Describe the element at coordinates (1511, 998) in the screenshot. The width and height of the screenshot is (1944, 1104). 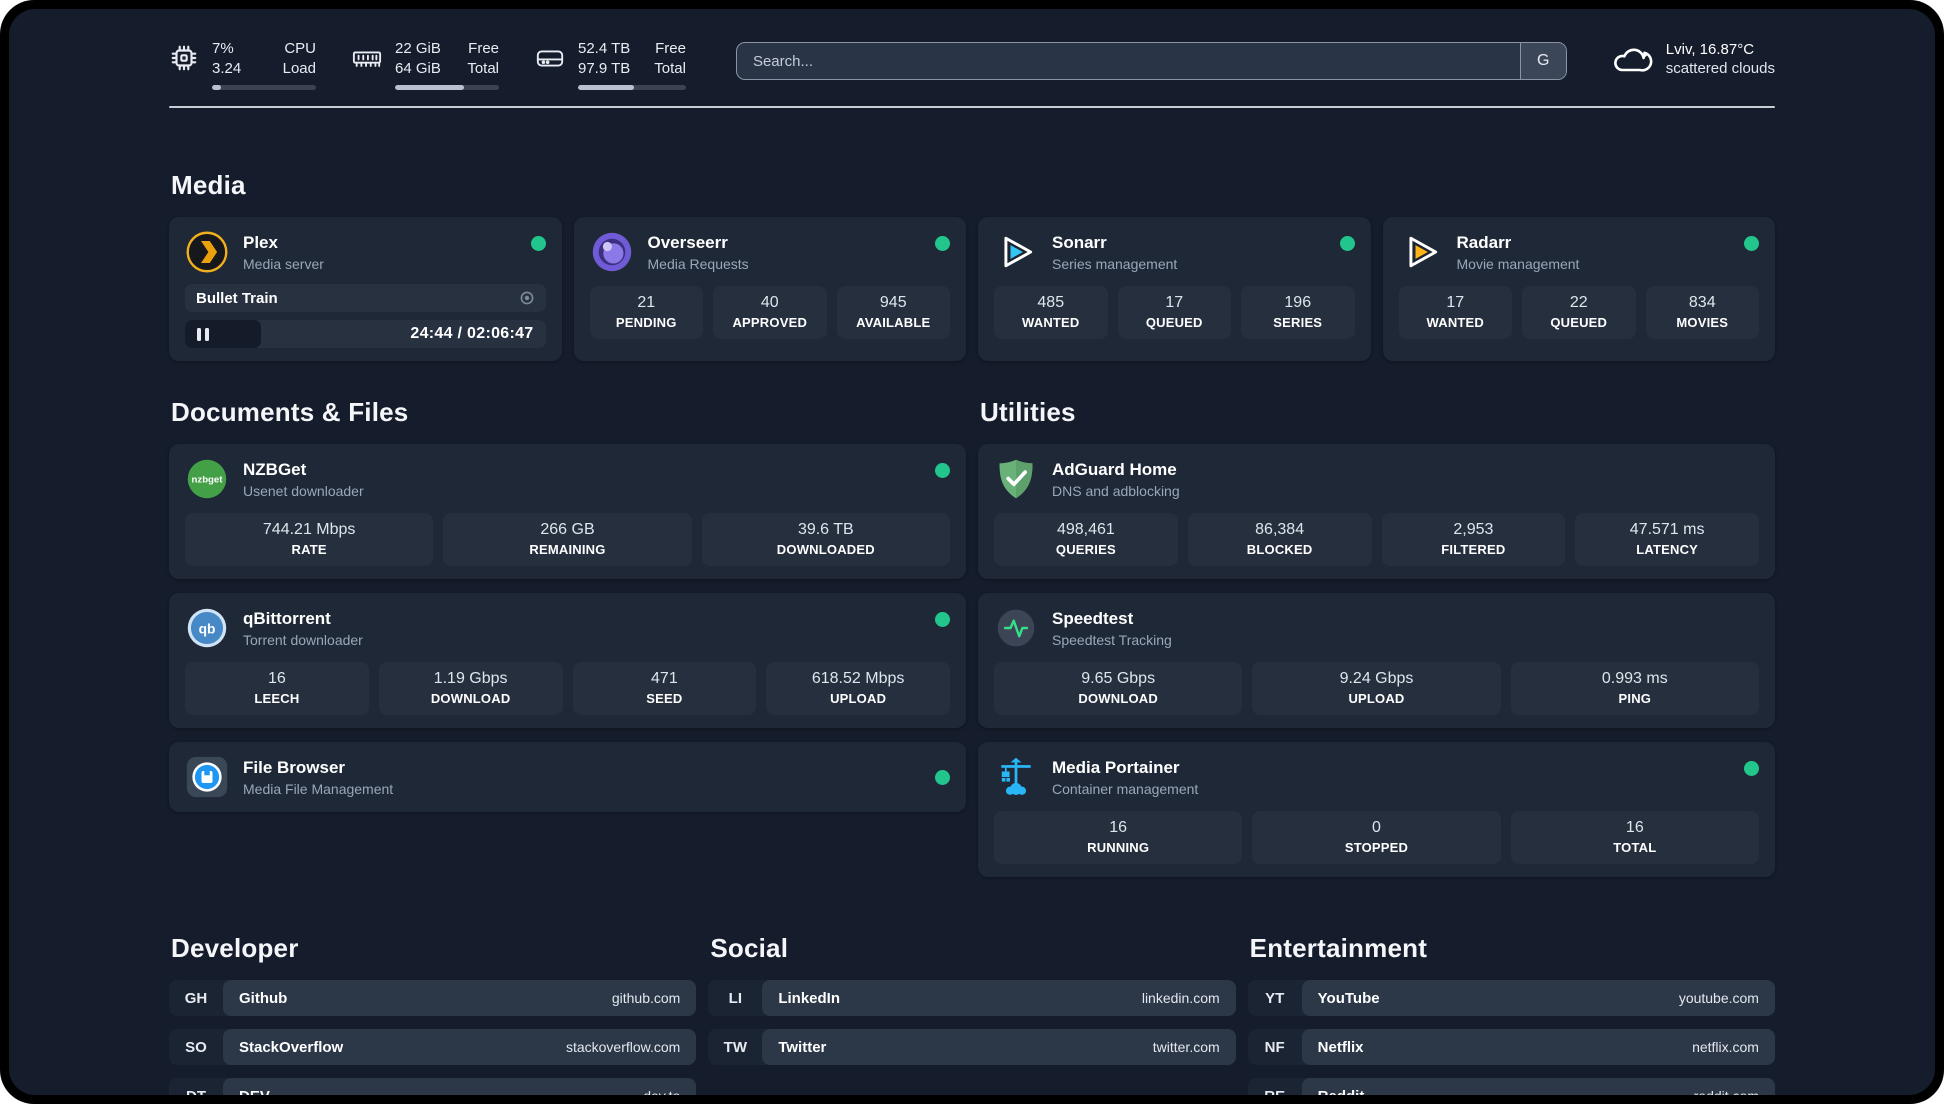
I see `bookmark-youtube: YT YouTube youtube.com` at that location.